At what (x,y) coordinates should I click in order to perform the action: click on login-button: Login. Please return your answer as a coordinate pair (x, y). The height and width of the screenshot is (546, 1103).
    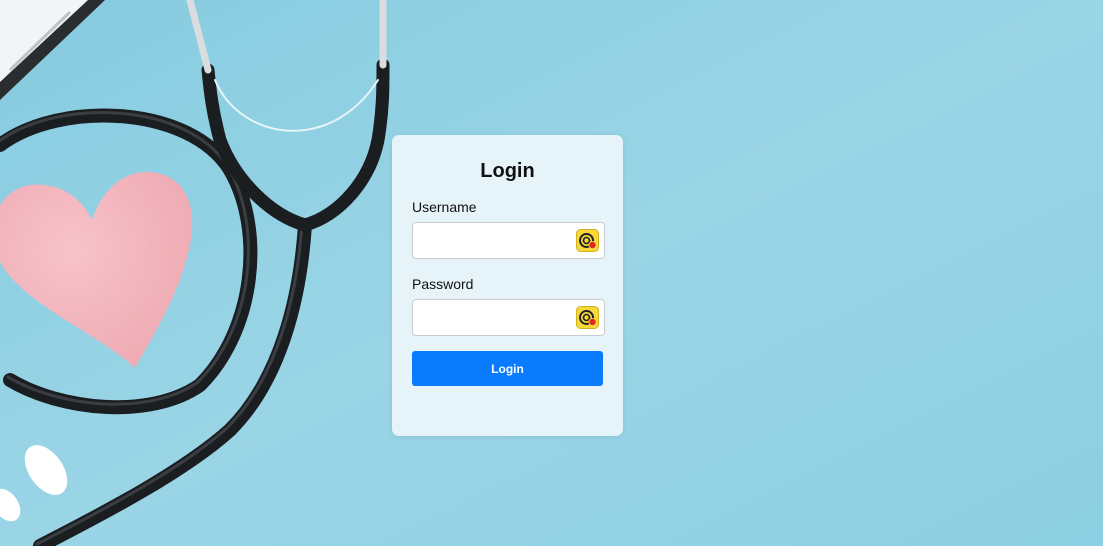
    Looking at the image, I should click on (507, 368).